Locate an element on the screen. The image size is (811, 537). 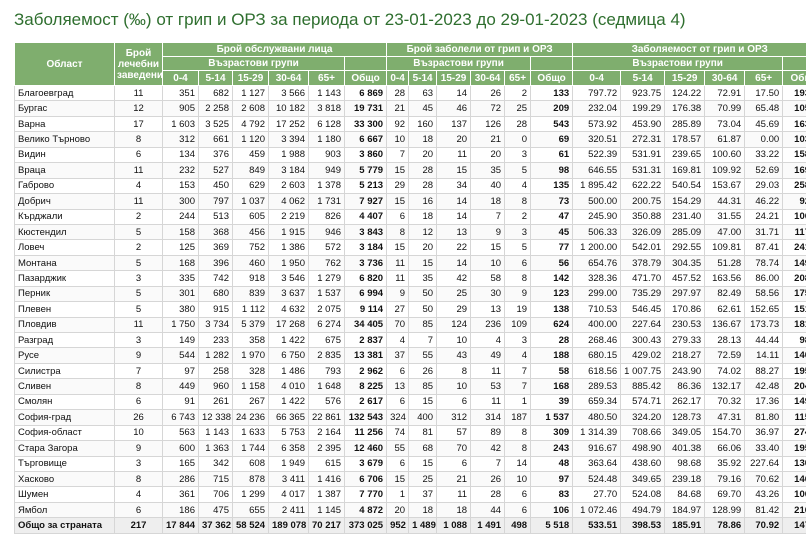
value-cell: 175.87 is located at coordinates (794, 294).